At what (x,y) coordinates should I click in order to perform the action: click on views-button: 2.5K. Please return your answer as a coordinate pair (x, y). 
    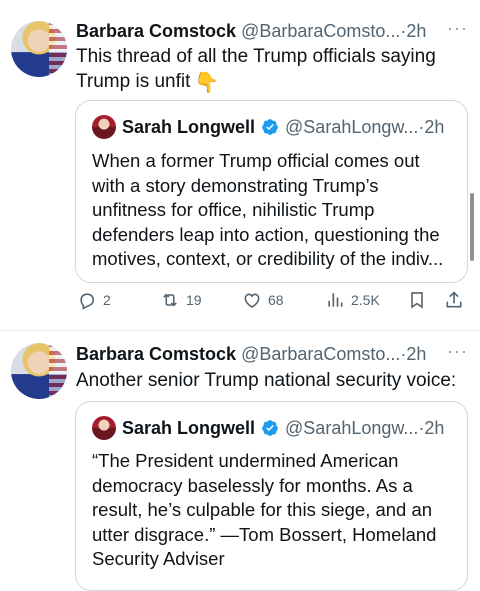
    Looking at the image, I should click on (352, 300).